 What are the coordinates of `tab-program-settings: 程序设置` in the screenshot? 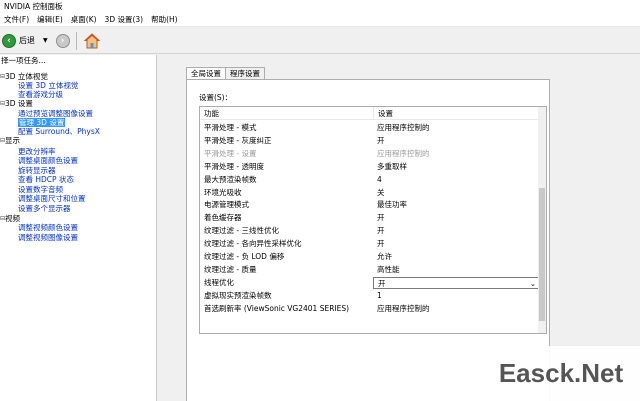 It's located at (245, 73).